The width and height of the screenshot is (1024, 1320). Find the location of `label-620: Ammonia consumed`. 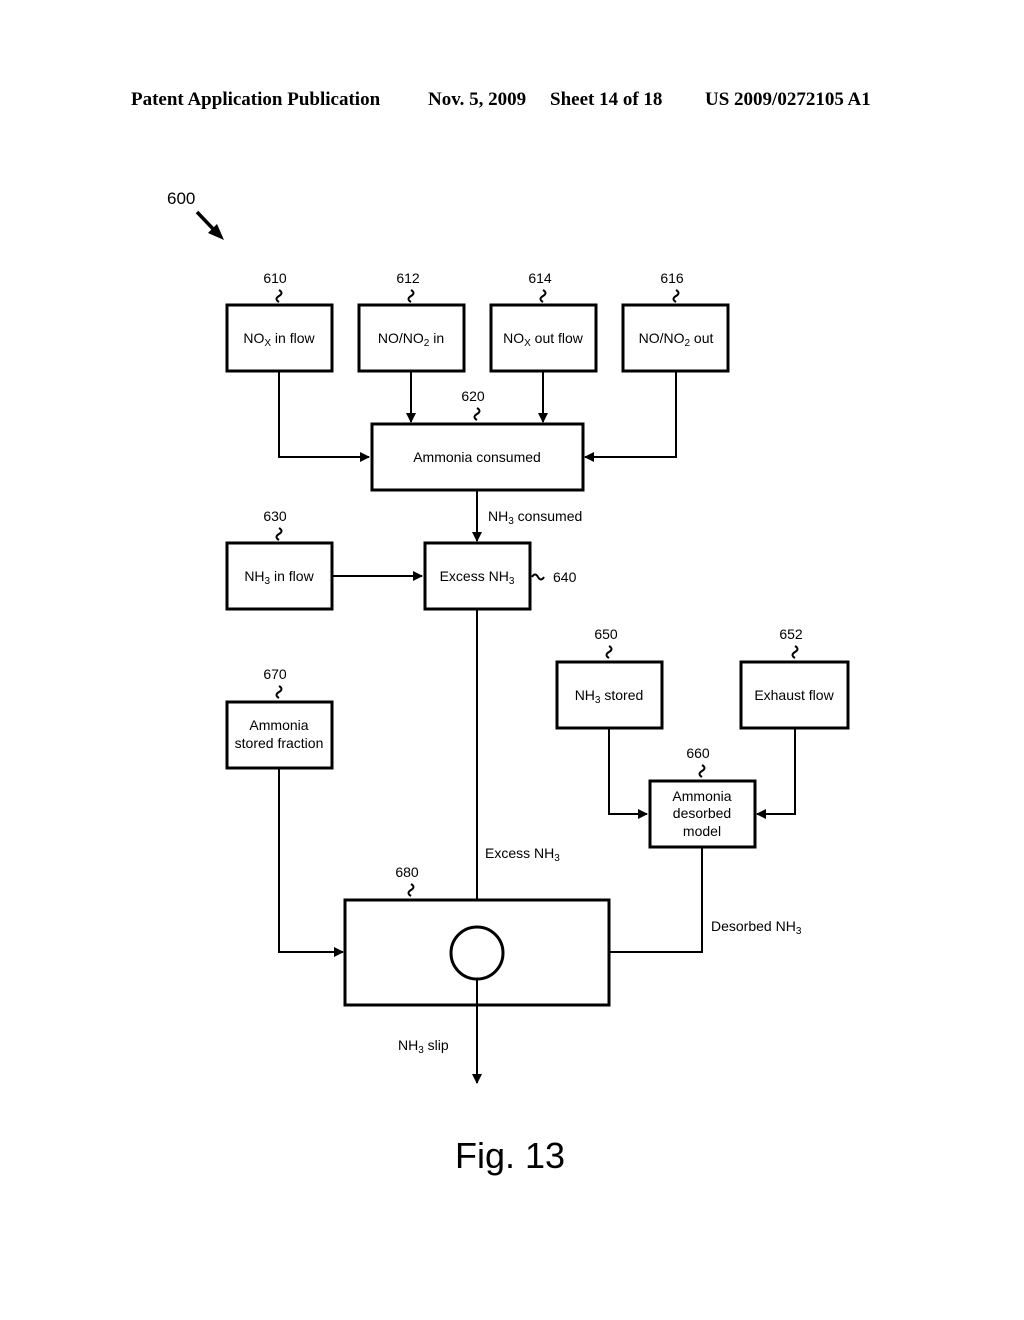

label-620: Ammonia consumed is located at coordinates (477, 457).